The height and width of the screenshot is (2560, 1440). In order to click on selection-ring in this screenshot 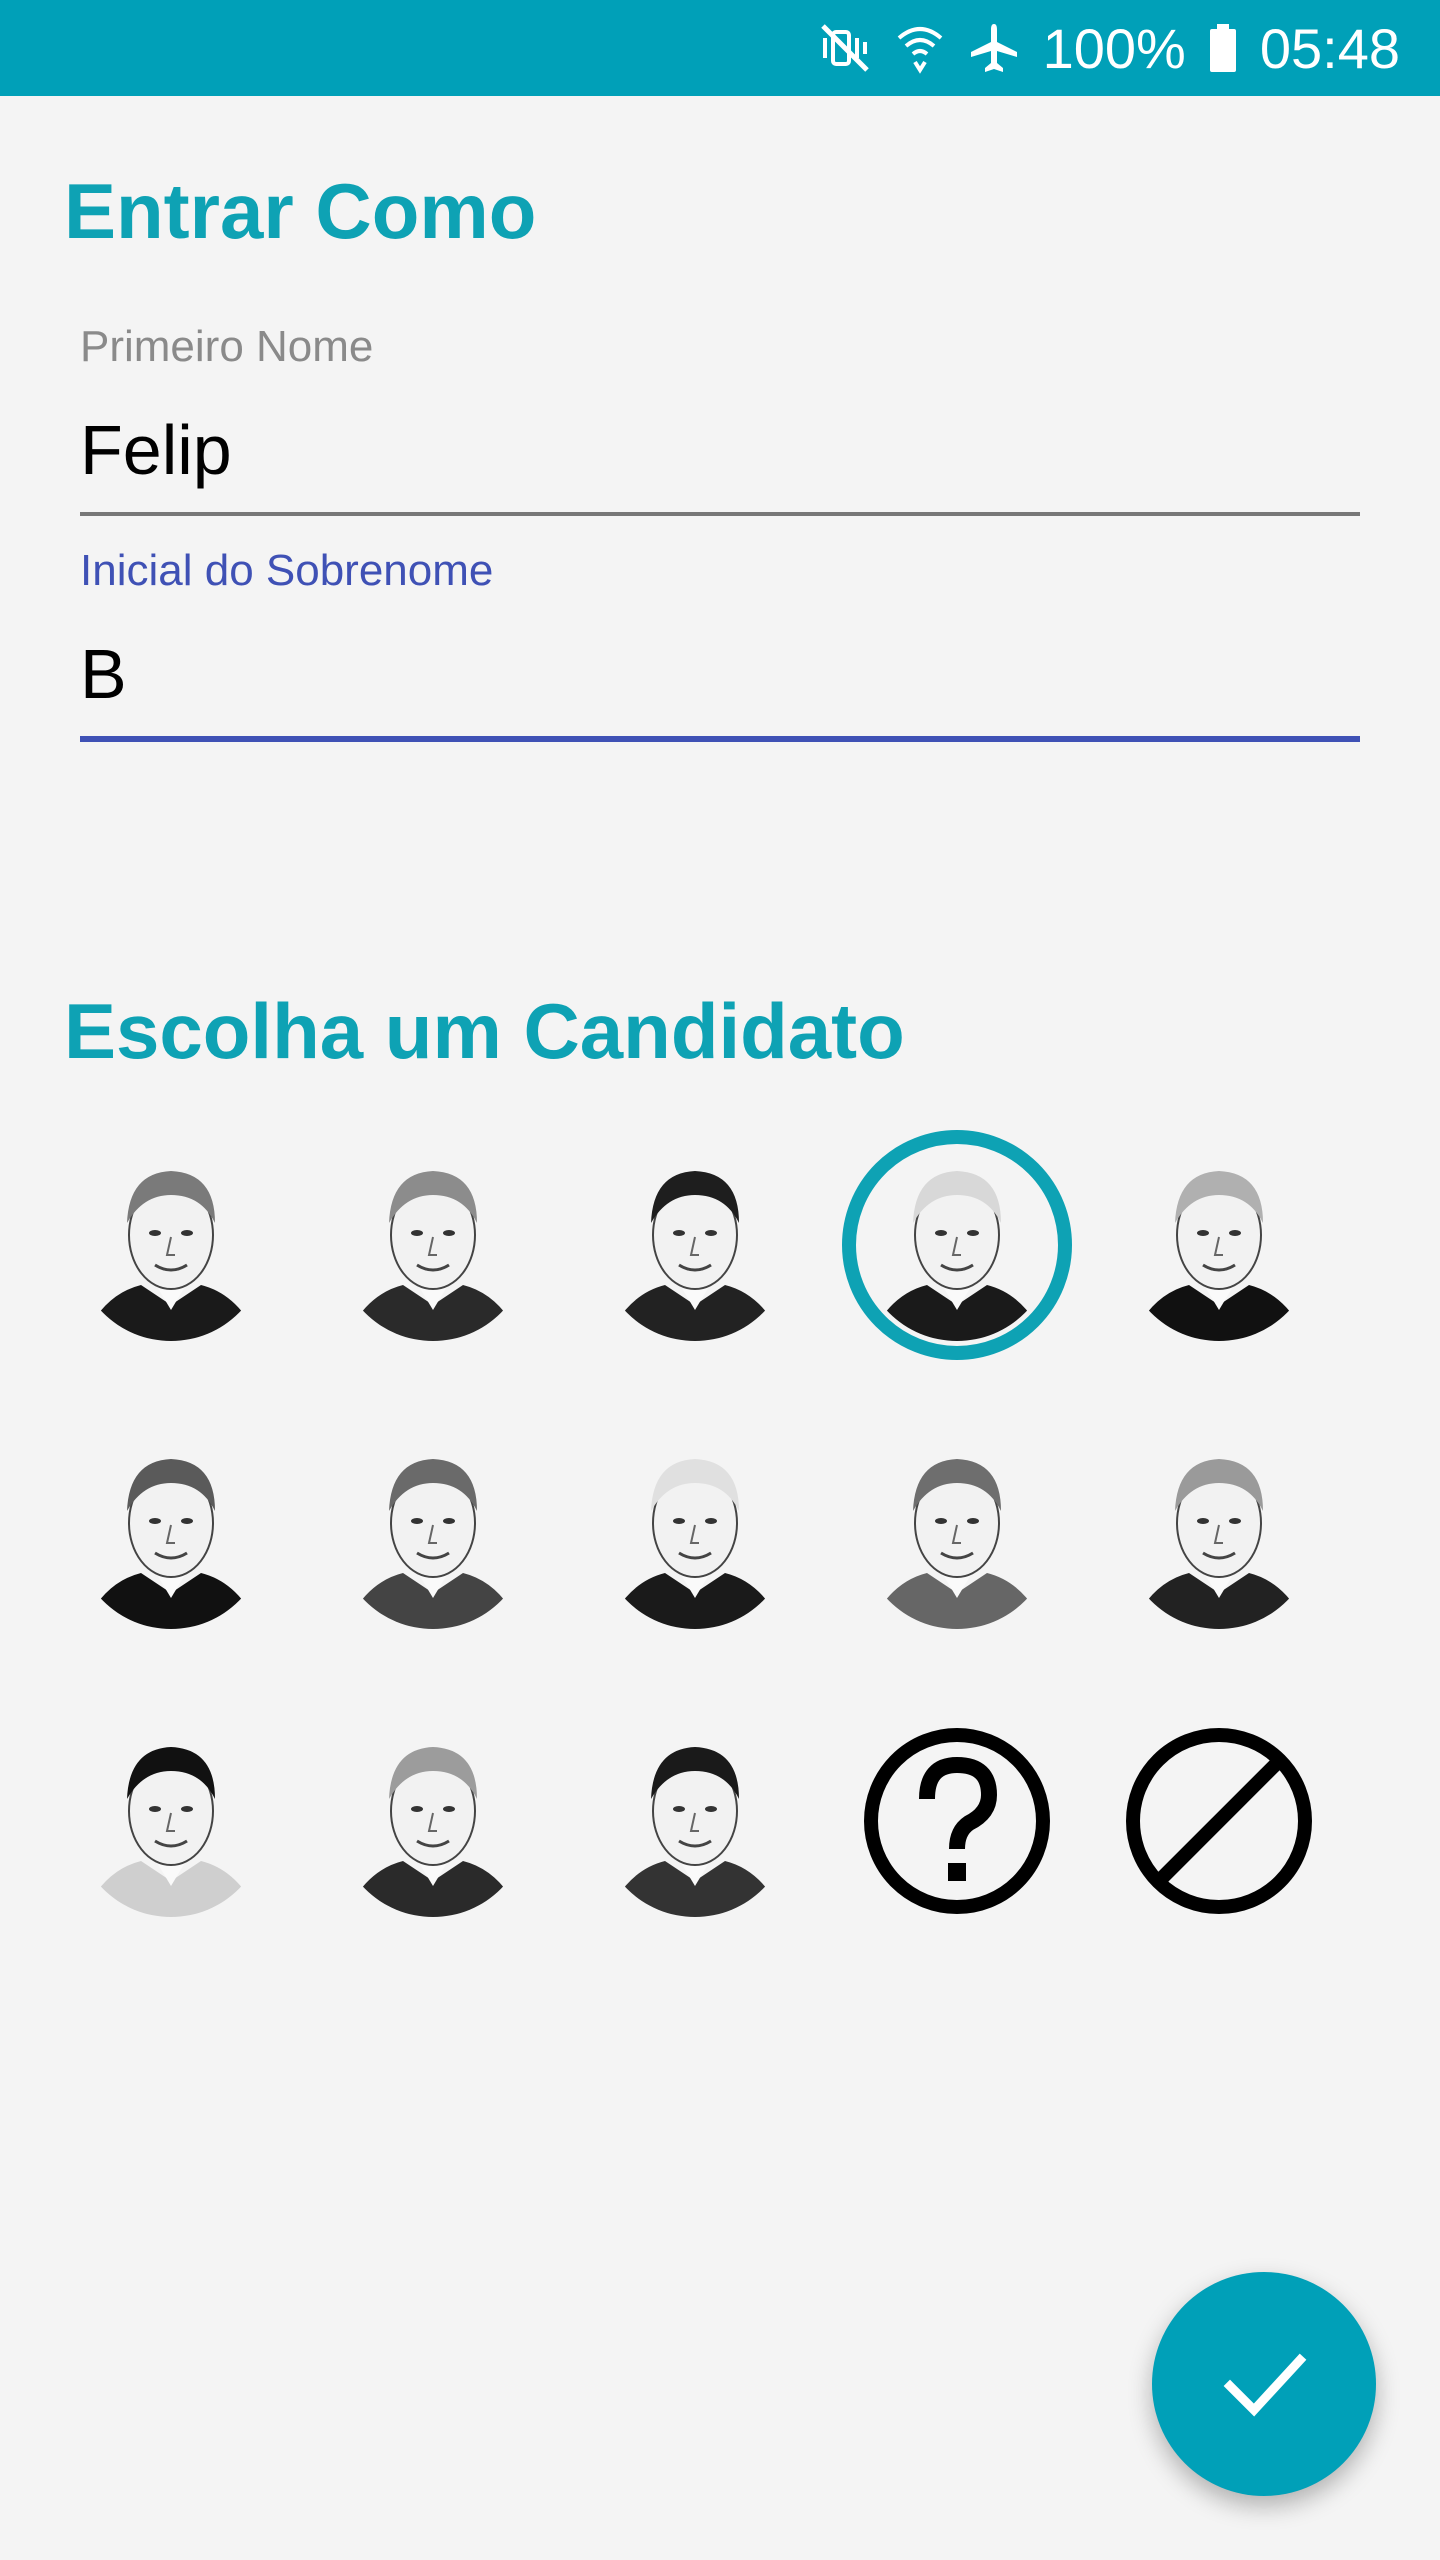, I will do `click(957, 1245)`.